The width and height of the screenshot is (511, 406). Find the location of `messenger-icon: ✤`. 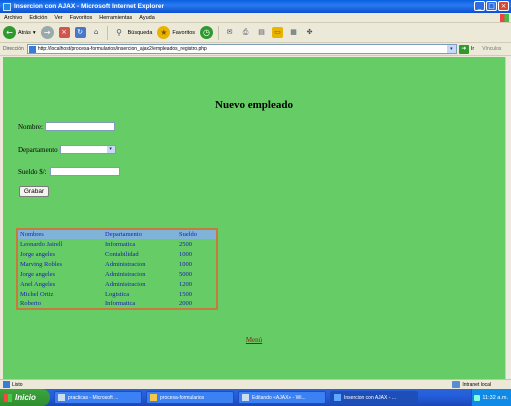

messenger-icon: ✤ is located at coordinates (309, 32).